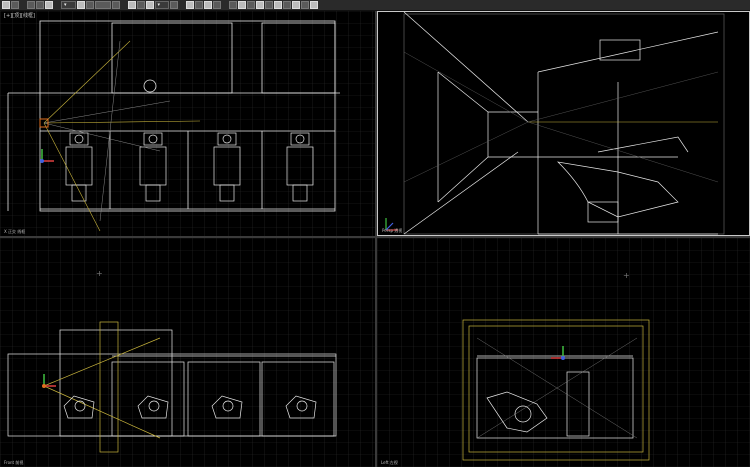 This screenshot has width=750, height=467. What do you see at coordinates (102, 5) in the screenshot?
I see `rectangular-selection-icon` at bounding box center [102, 5].